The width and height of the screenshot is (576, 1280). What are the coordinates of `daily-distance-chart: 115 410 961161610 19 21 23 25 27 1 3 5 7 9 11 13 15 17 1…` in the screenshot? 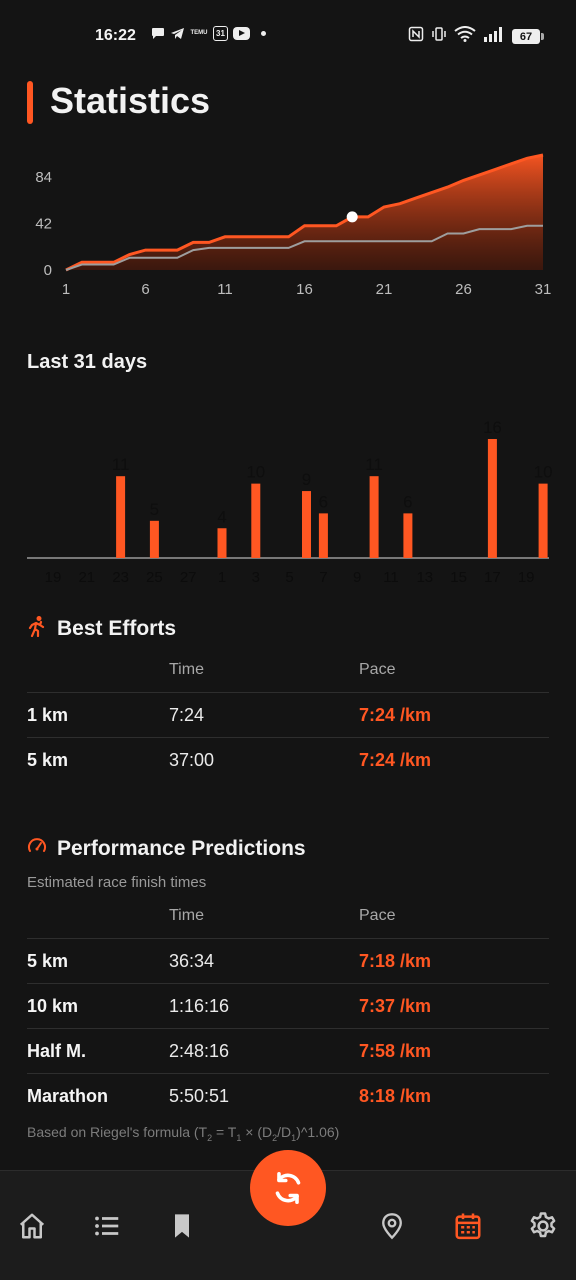 It's located at (290, 502).